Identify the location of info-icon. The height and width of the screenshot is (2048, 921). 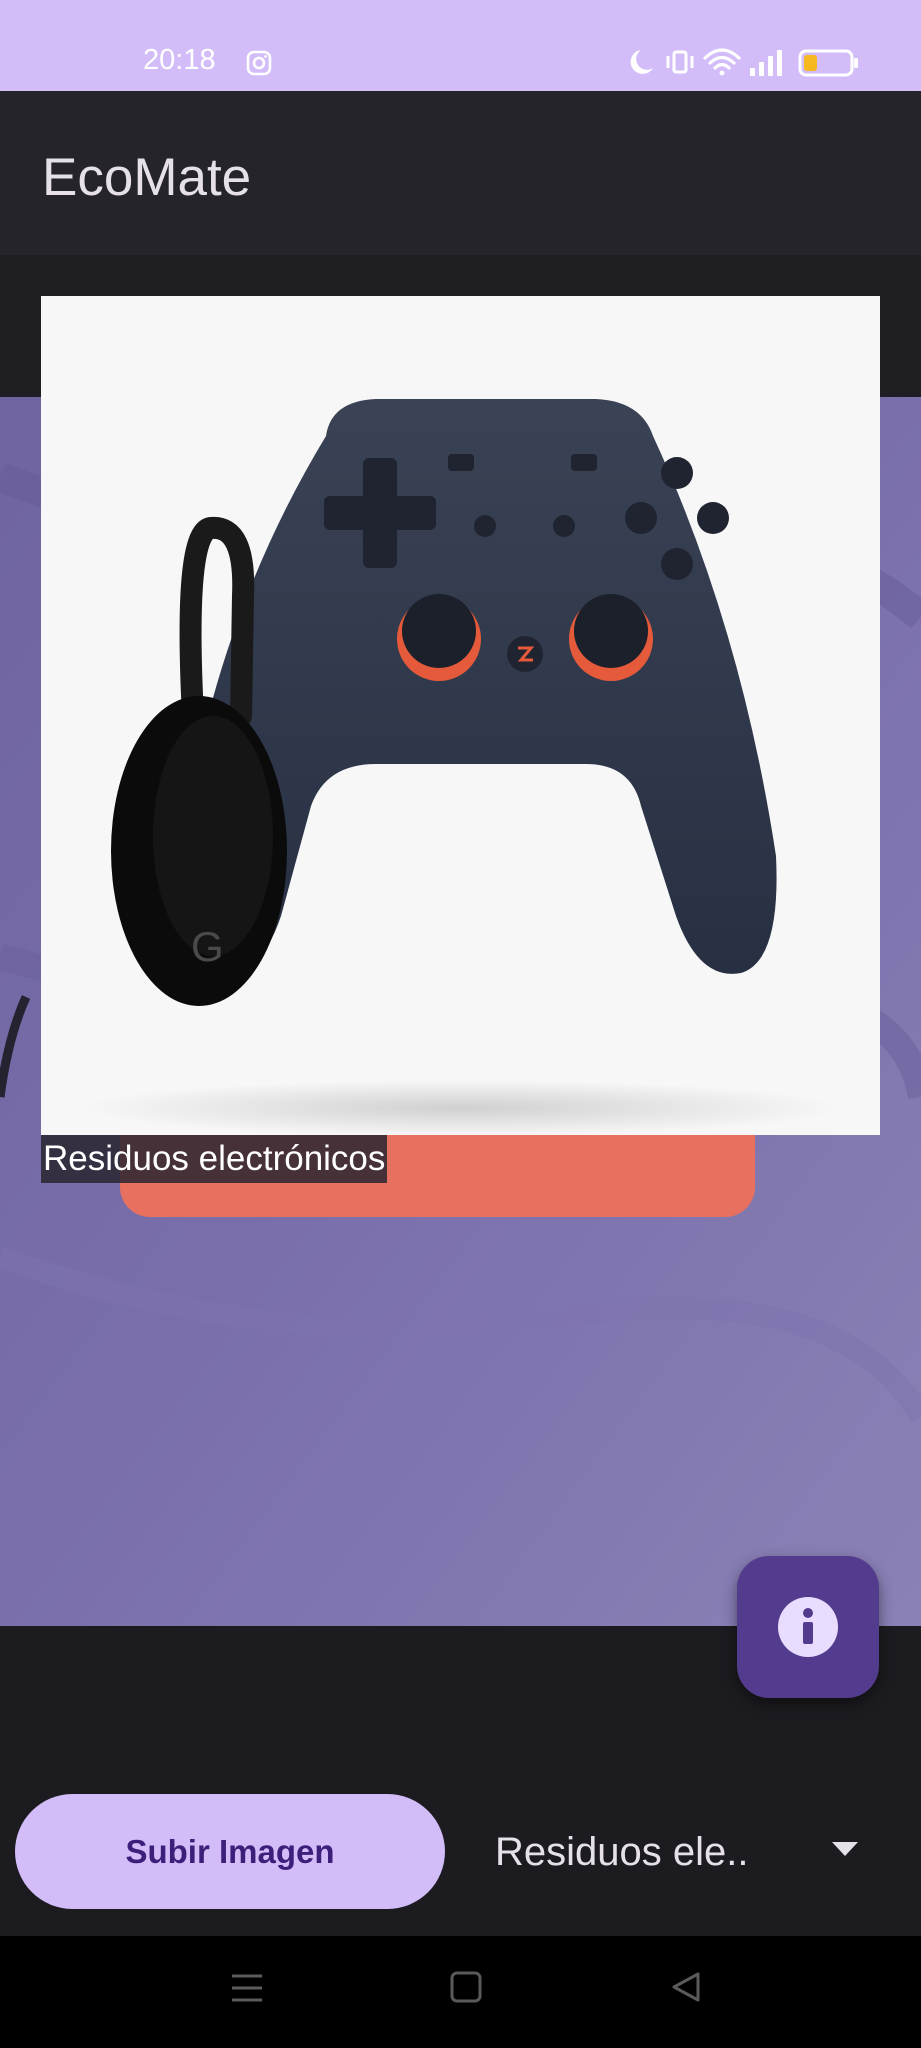
(808, 1627).